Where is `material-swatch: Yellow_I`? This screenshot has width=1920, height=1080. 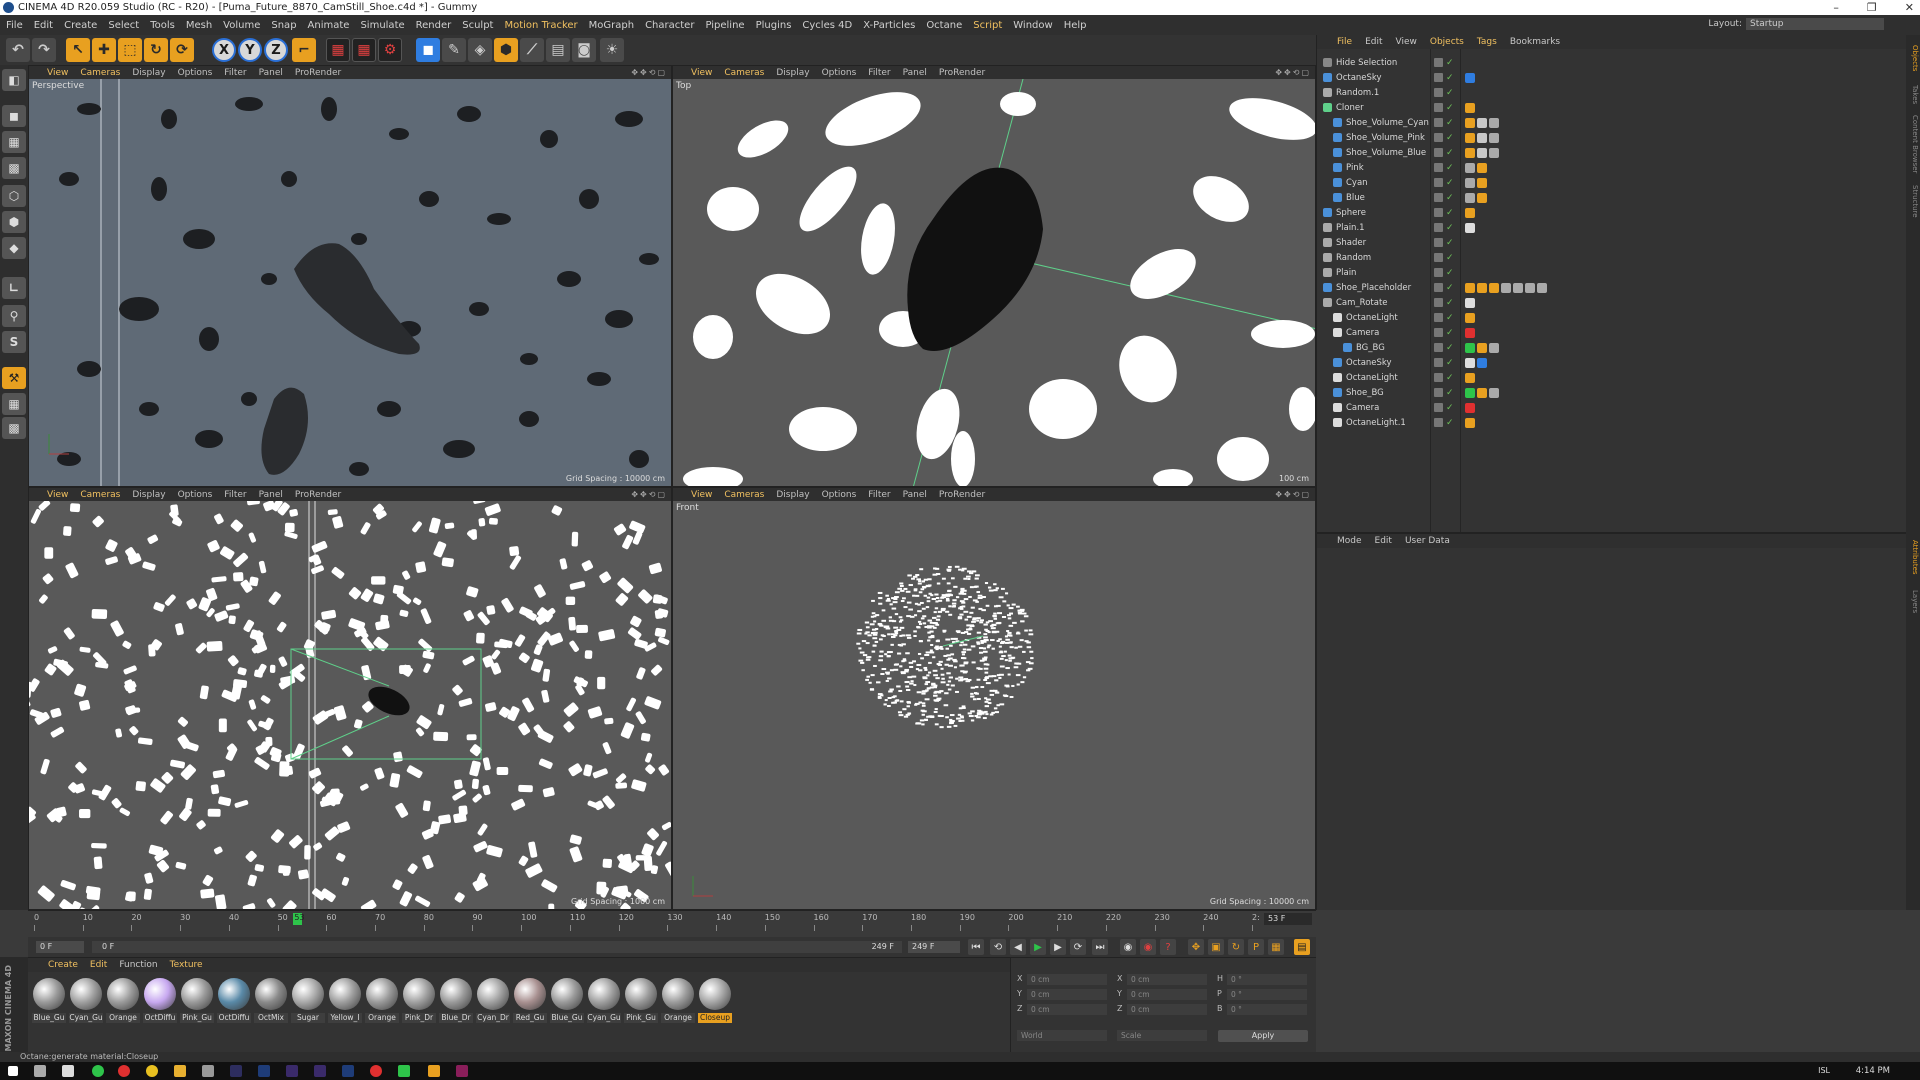
material-swatch: Yellow_I is located at coordinates (345, 1003).